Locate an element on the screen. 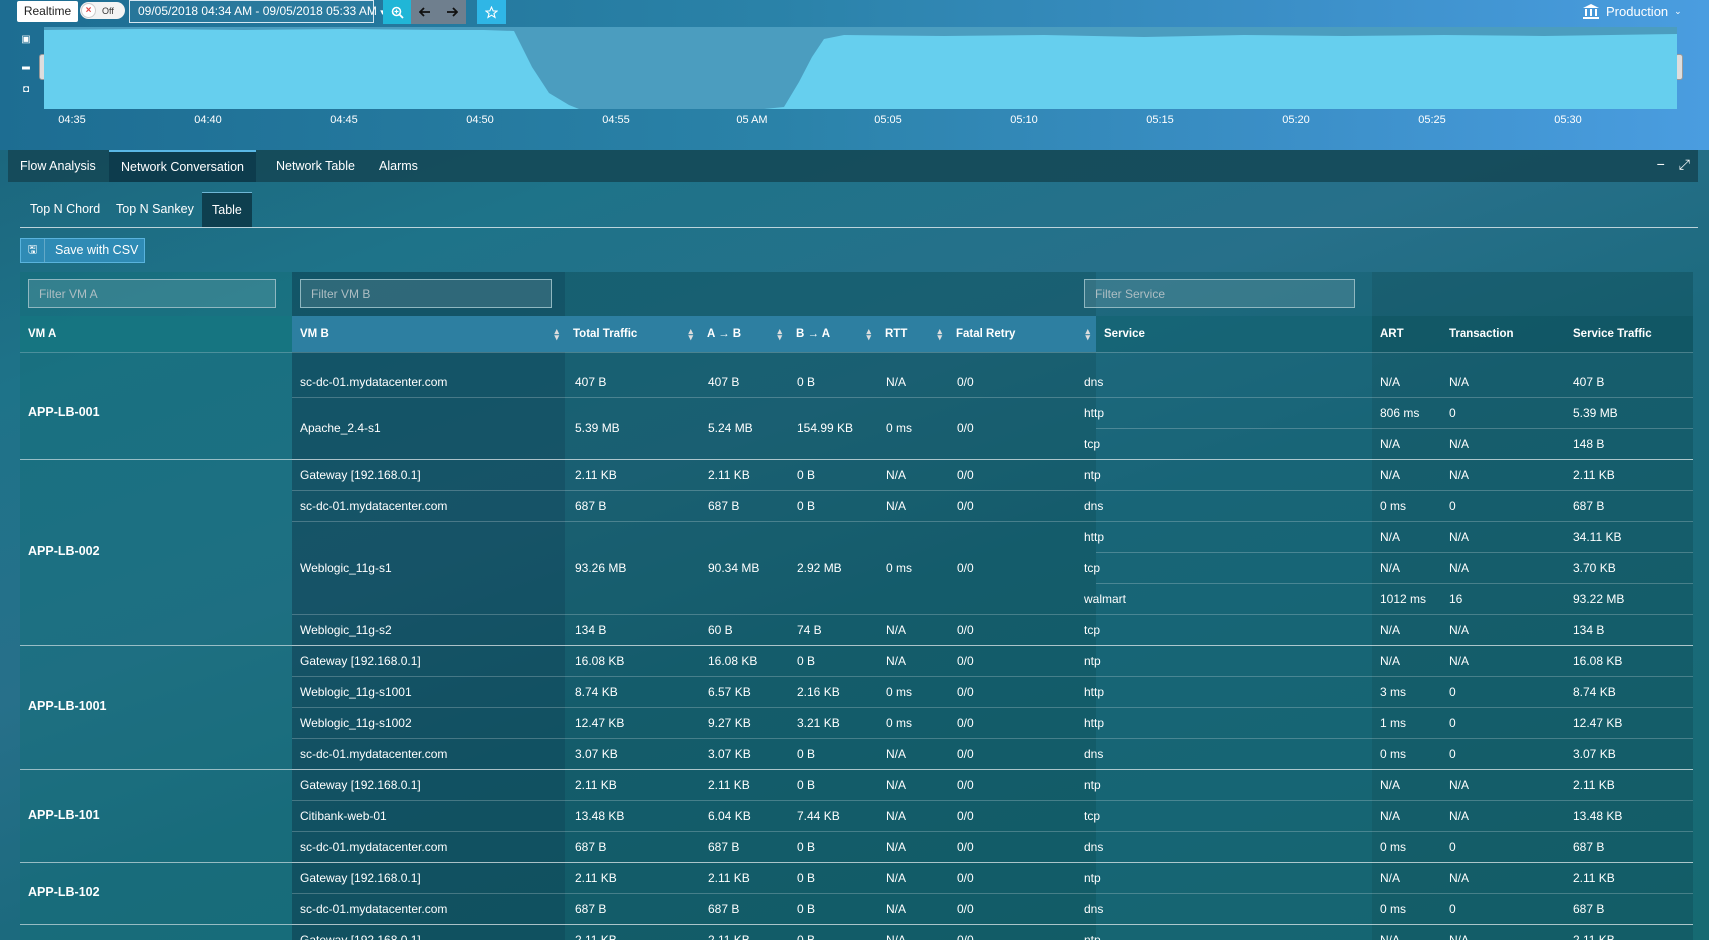 The width and height of the screenshot is (1709, 940). realtime-toggle: × Off is located at coordinates (102, 10).